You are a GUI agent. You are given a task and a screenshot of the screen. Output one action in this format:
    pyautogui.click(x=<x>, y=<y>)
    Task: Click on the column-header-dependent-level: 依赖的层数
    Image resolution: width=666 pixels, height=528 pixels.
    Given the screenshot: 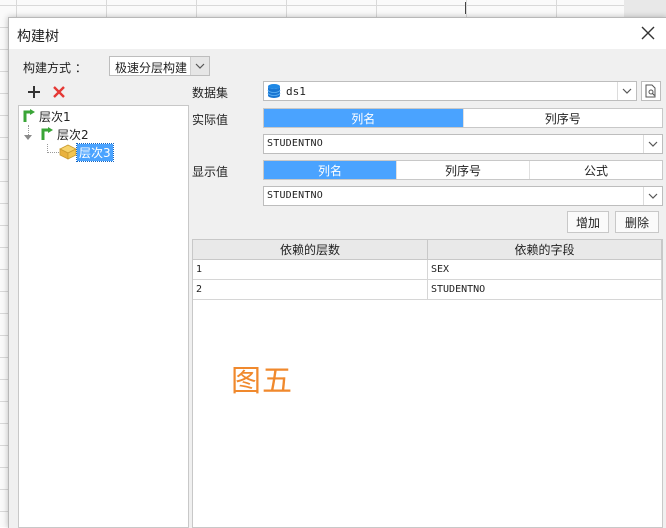 What is the action you would take?
    pyautogui.click(x=310, y=250)
    